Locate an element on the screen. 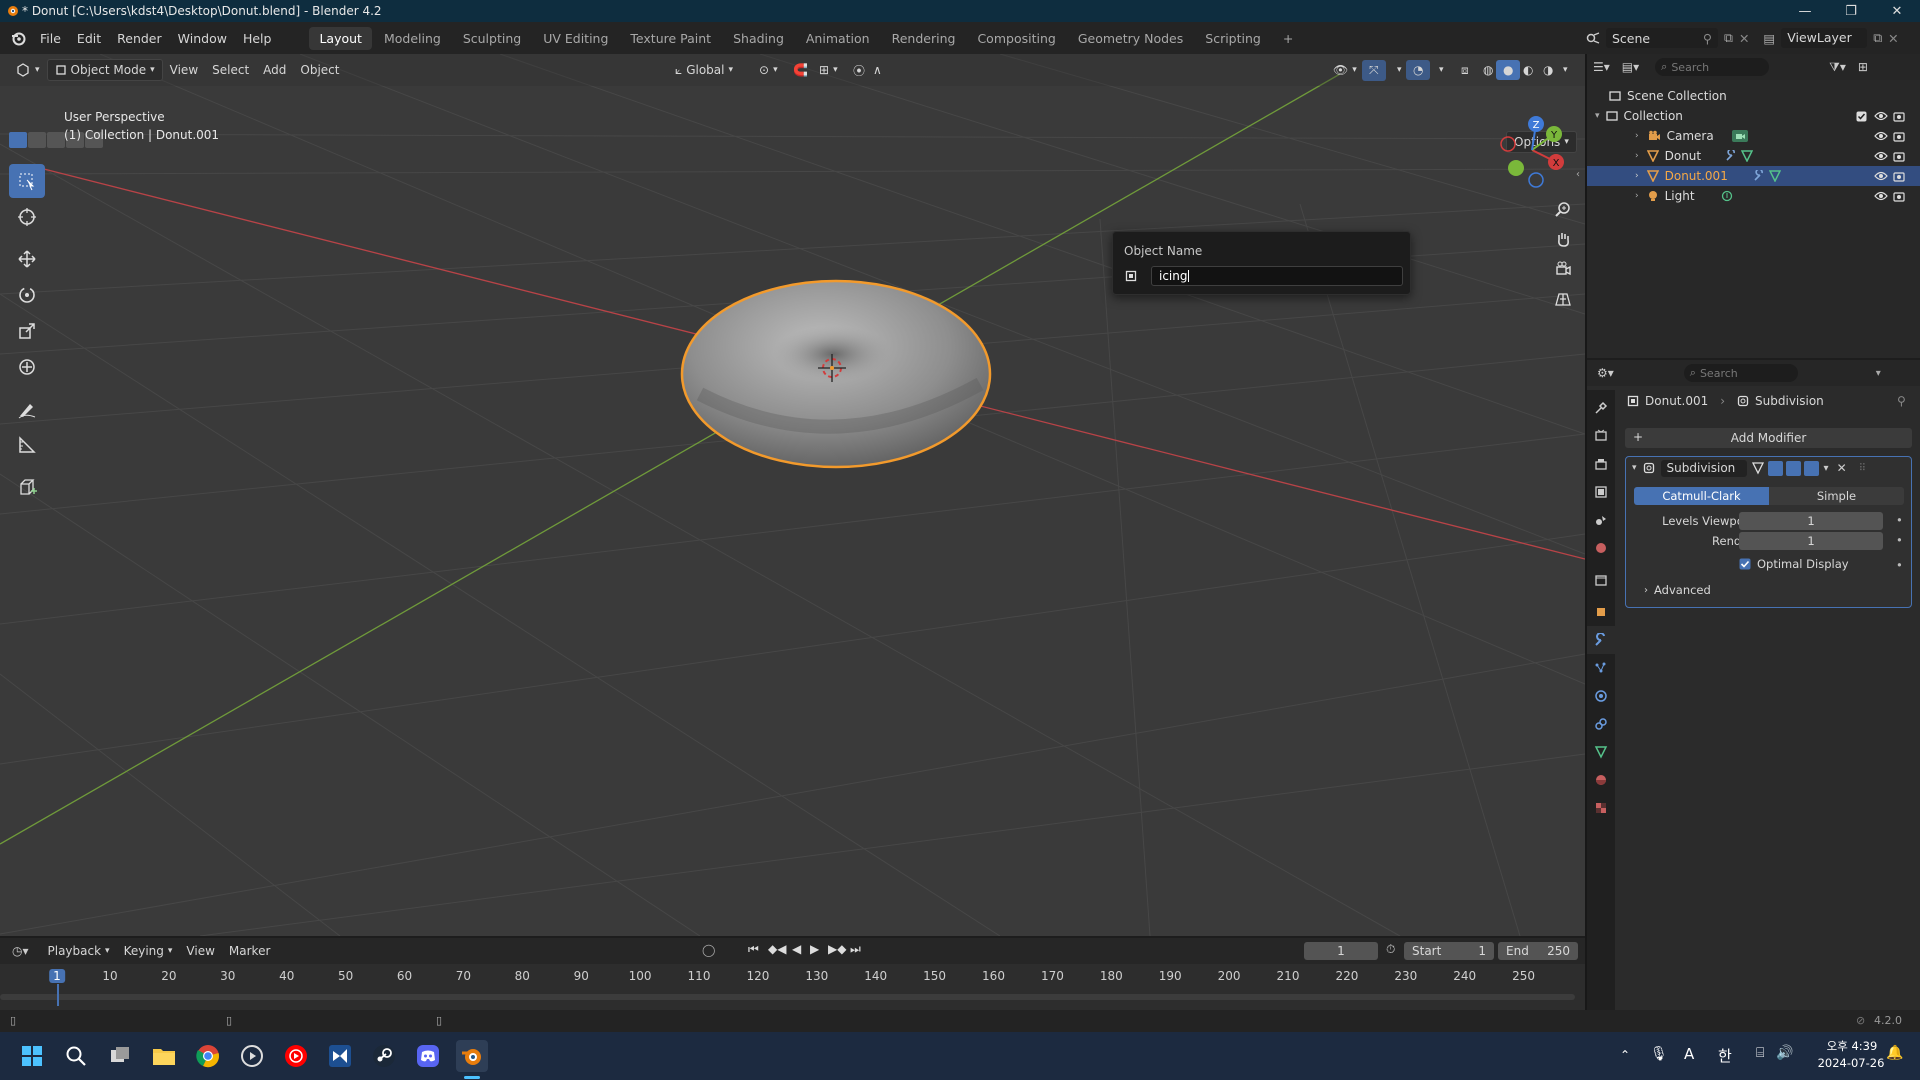 The height and width of the screenshot is (1080, 1920). stopwatch-icon: ⏱ is located at coordinates (1390, 949).